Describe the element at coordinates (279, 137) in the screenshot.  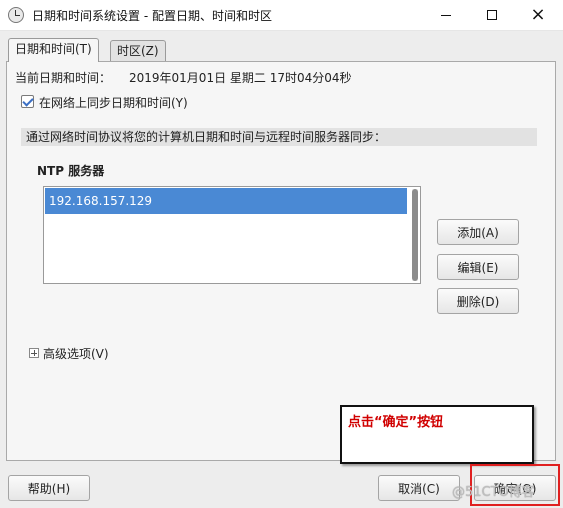
I see `ntp-info-text: 通过网络时间协议将您的计算机日期和时间与远程时间服务器同步：` at that location.